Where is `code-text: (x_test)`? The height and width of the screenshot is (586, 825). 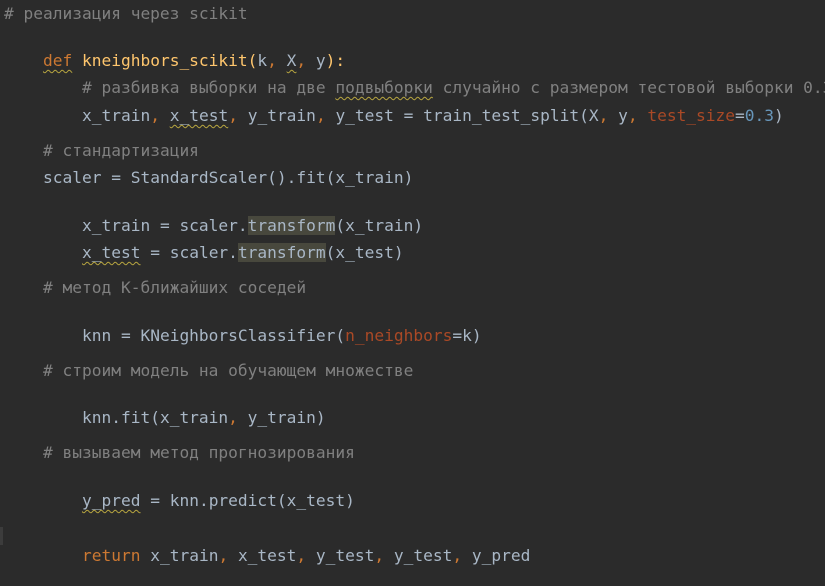
code-text: (x_test) is located at coordinates (364, 252).